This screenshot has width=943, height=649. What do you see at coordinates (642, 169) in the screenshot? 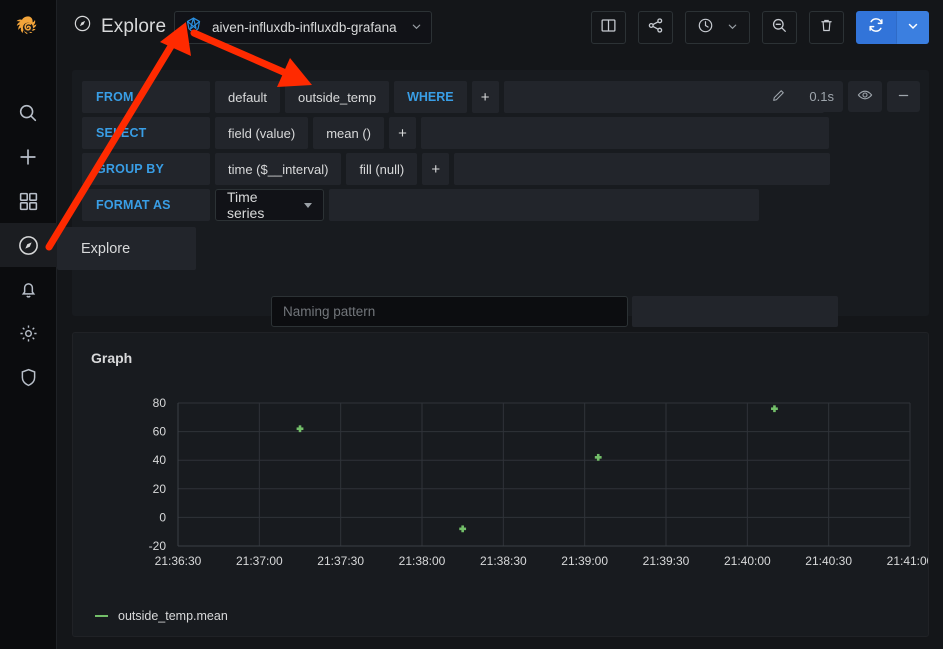
I see `group-by-row-filler` at bounding box center [642, 169].